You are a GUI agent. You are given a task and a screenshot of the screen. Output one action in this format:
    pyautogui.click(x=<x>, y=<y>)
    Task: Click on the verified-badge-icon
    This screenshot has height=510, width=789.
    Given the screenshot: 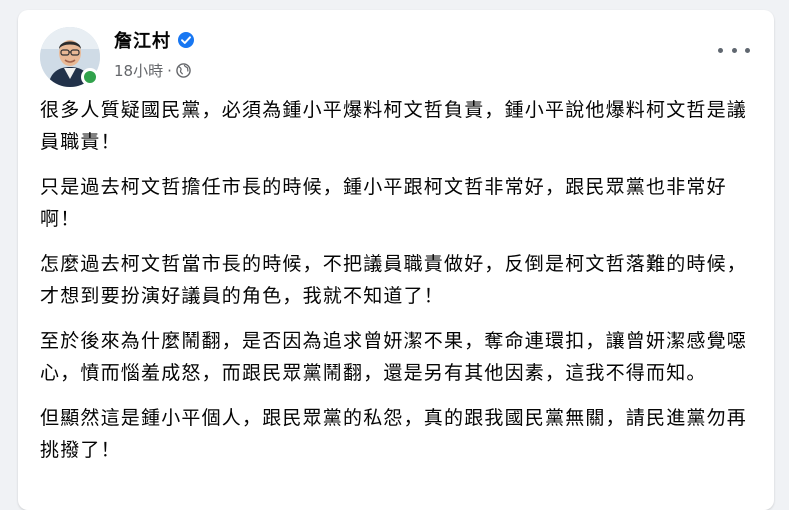 What is the action you would take?
    pyautogui.click(x=186, y=40)
    